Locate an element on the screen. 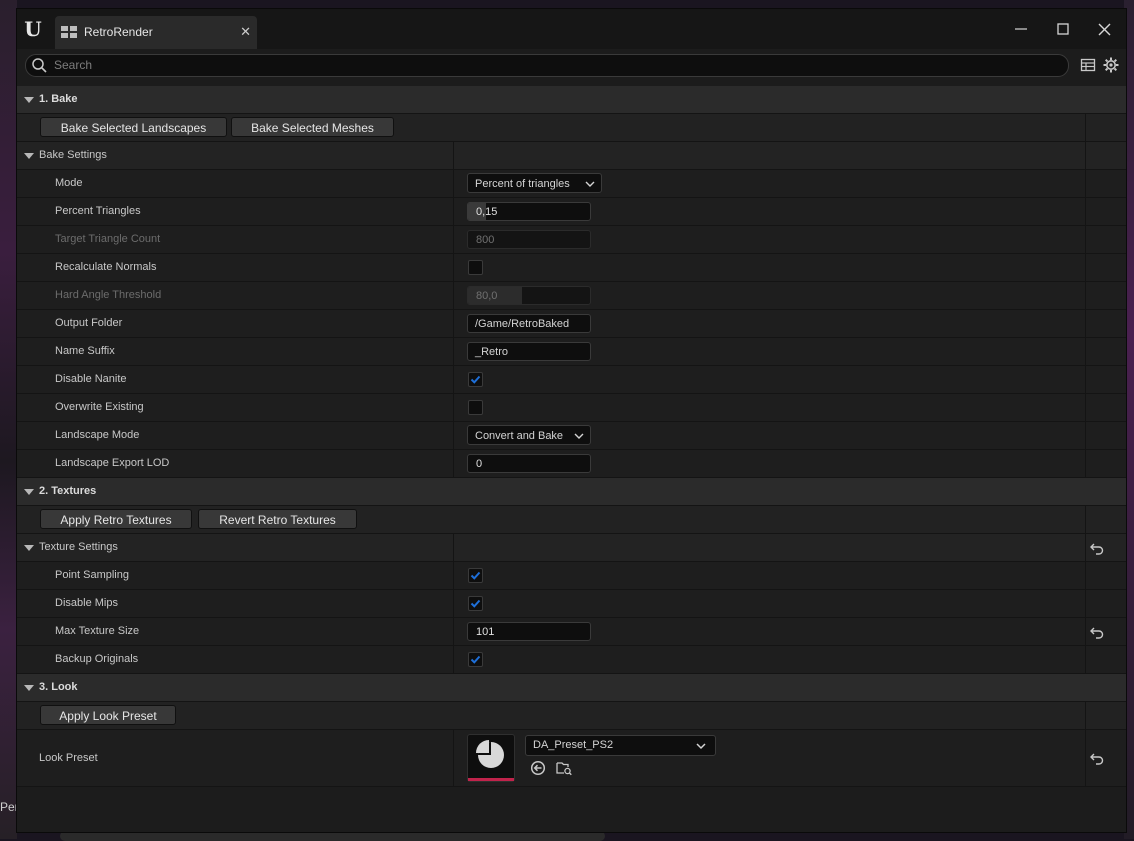  property-row-disable-mips: Disable Mips is located at coordinates (571, 604).